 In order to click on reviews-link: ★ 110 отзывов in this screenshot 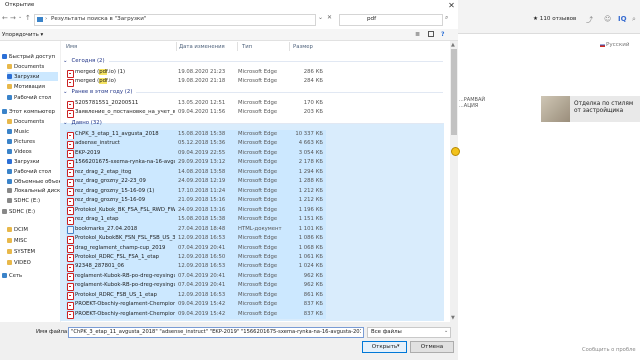, I will do `click(554, 19)`.